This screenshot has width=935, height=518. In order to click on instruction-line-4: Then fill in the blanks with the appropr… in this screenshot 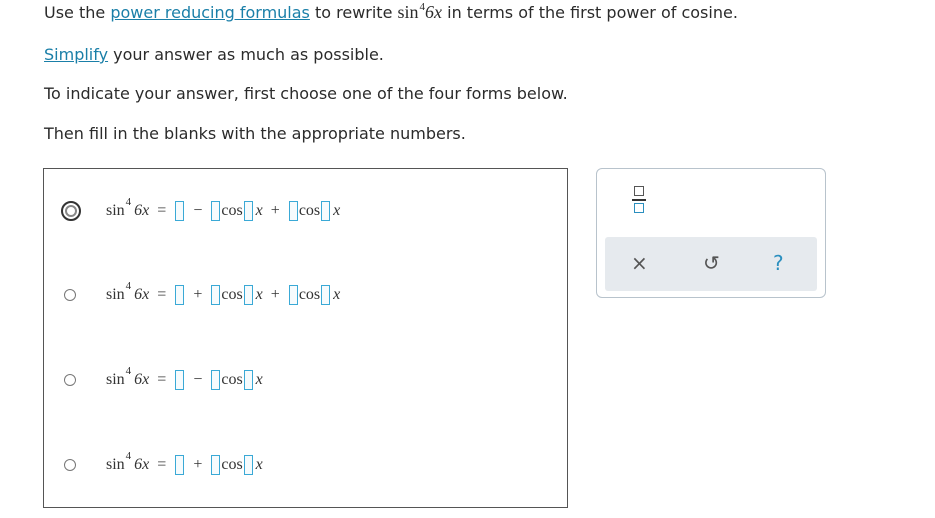, I will do `click(255, 133)`.